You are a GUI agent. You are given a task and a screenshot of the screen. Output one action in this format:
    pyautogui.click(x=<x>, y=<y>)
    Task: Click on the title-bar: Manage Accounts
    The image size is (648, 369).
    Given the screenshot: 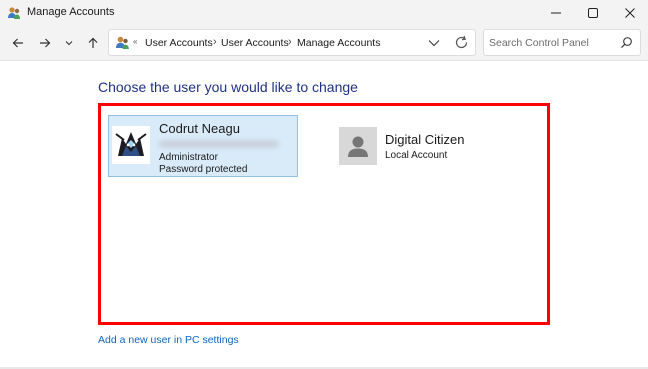 What is the action you would take?
    pyautogui.click(x=324, y=13)
    